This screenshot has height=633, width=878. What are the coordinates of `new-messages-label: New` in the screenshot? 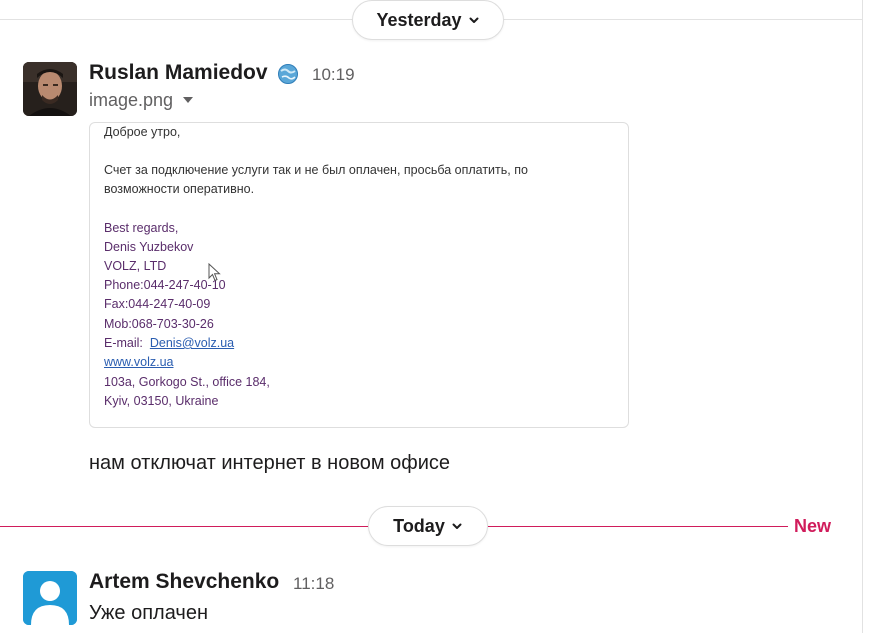 It's located at (813, 526).